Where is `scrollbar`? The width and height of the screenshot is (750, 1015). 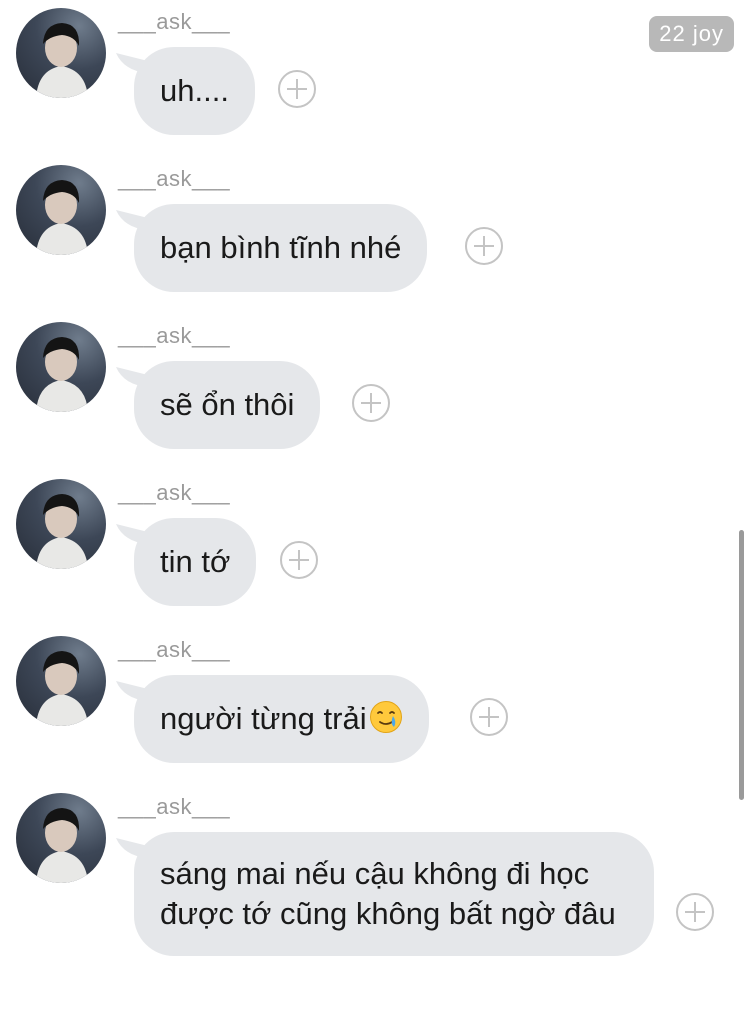
scrollbar is located at coordinates (741, 665).